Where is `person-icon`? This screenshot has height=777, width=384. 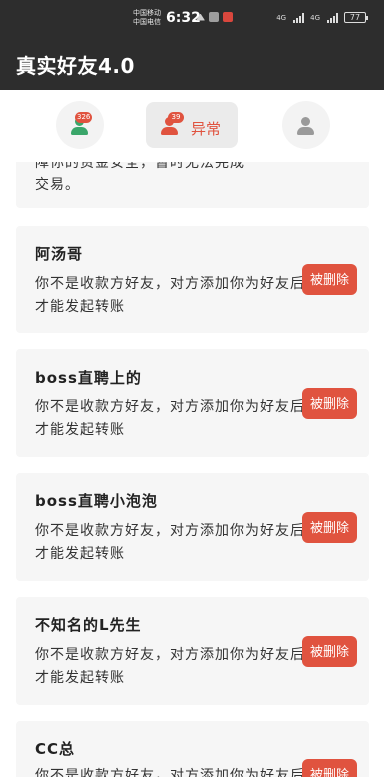 person-icon is located at coordinates (305, 126).